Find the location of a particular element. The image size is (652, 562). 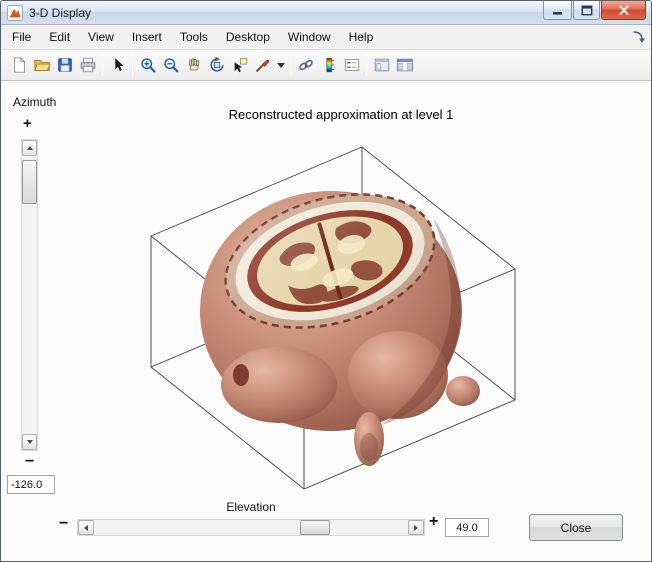

maximize-icon is located at coordinates (586, 10).